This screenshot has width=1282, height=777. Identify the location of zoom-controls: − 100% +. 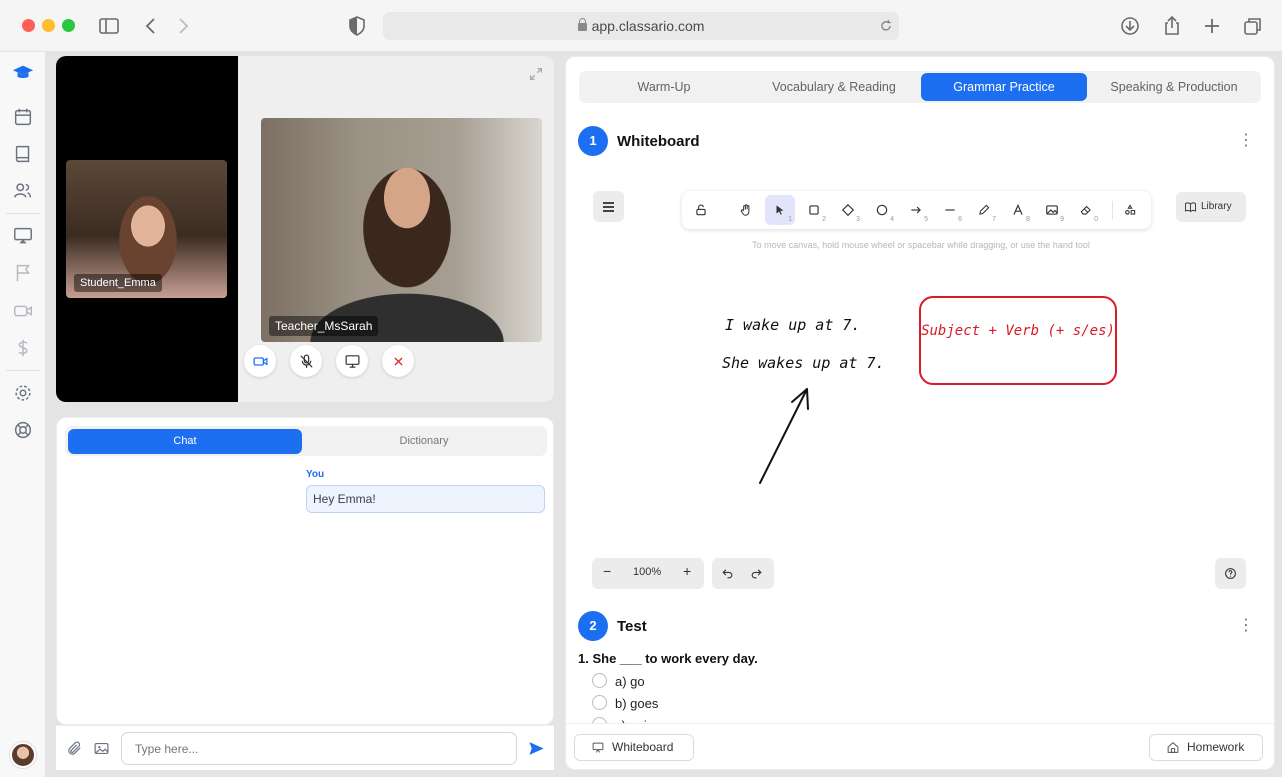
(648, 573).